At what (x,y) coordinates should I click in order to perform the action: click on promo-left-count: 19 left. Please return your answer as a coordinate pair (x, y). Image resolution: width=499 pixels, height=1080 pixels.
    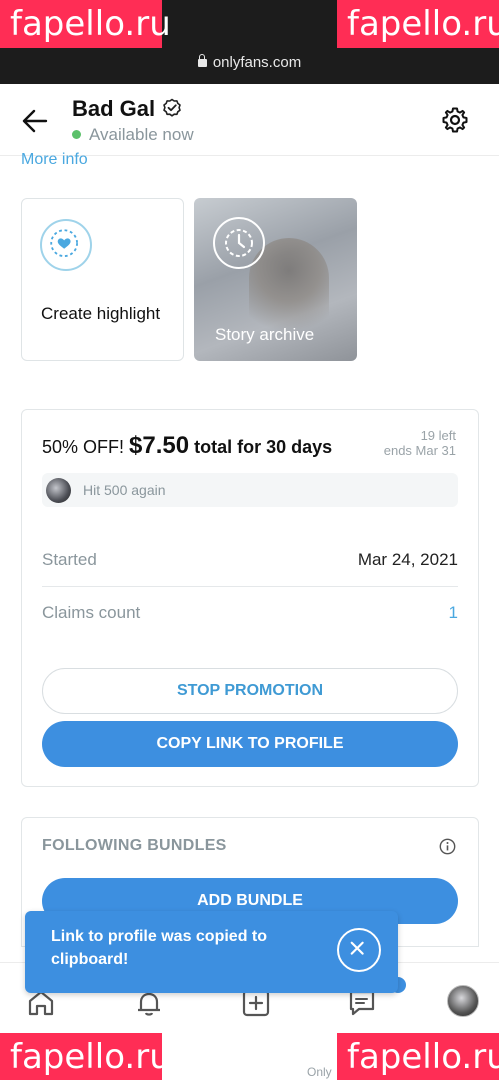
    Looking at the image, I should click on (438, 435).